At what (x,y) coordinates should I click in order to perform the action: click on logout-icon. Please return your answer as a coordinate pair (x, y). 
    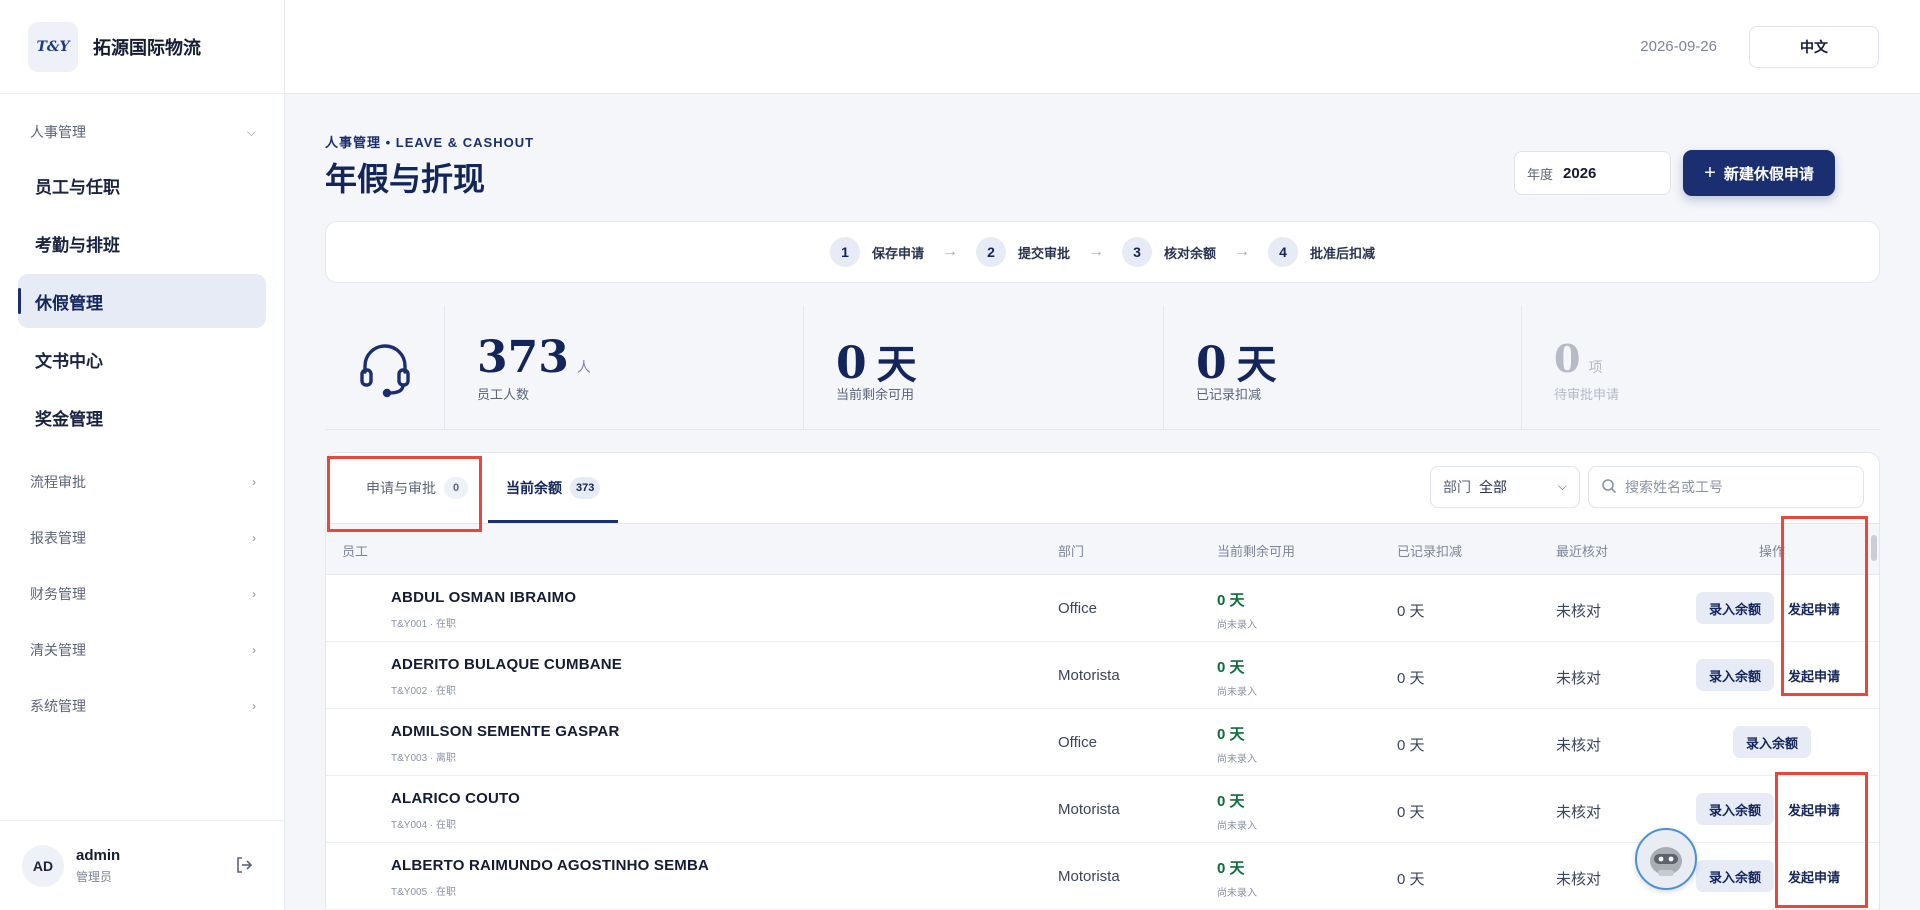
    Looking at the image, I should click on (244, 867).